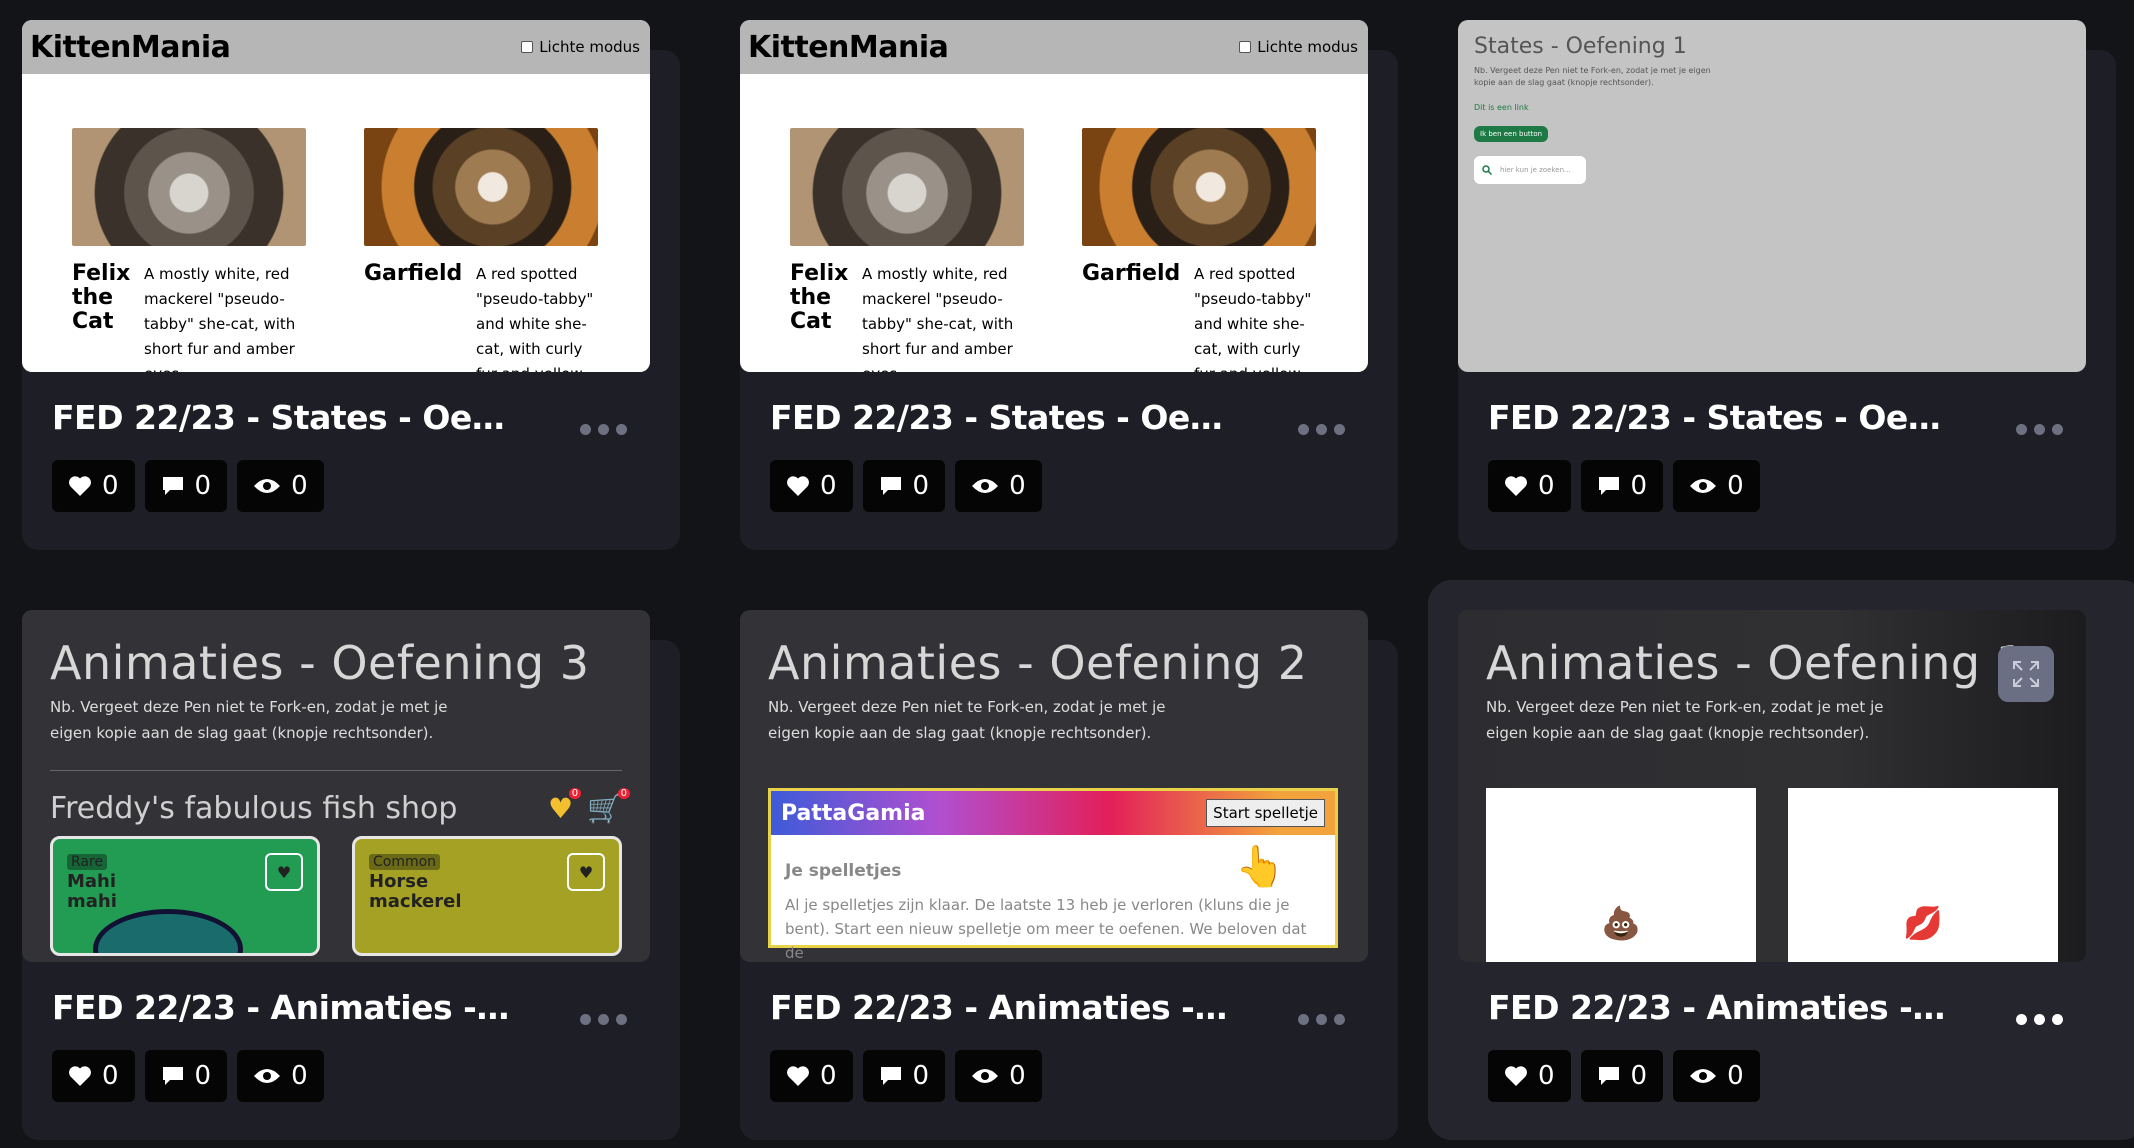 The image size is (2134, 1148). What do you see at coordinates (282, 417) in the screenshot?
I see `pen-title: FED 22/23 - States - Oefening 3` at bounding box center [282, 417].